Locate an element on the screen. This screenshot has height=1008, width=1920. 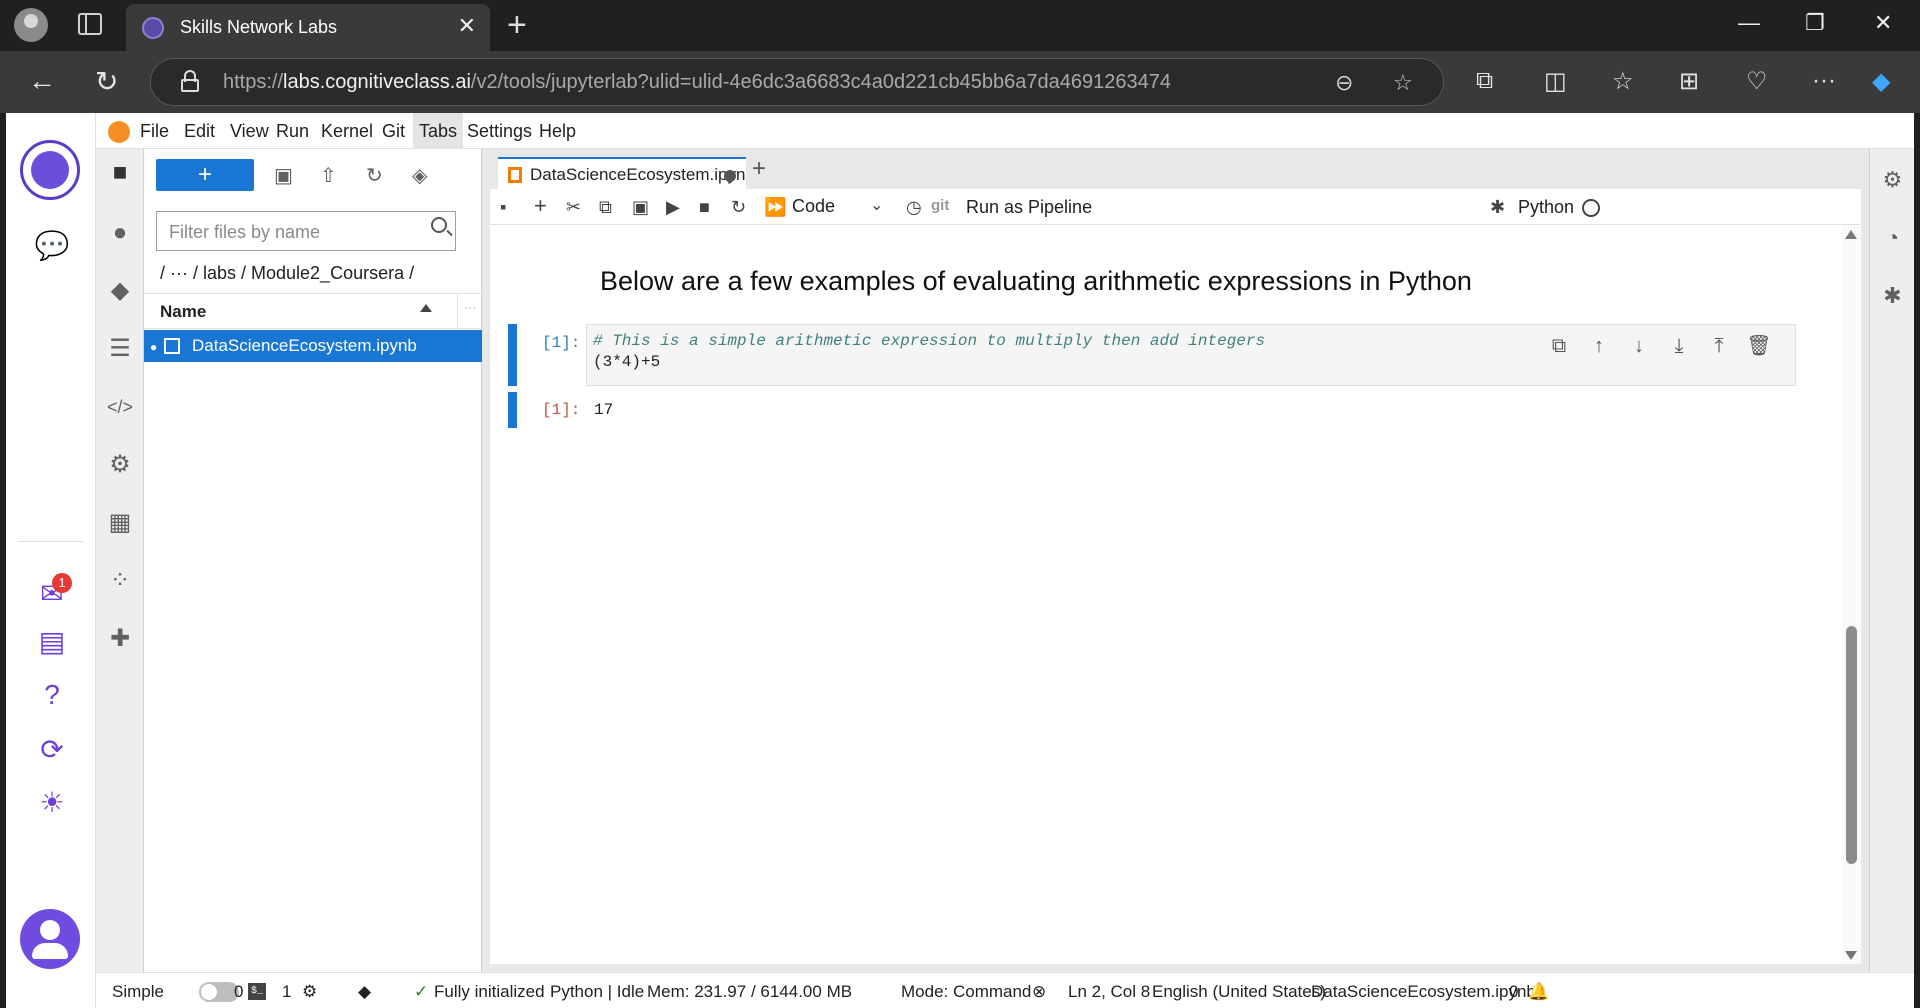
breadcrumb: / ··· / labs / Module2_Coursera / is located at coordinates (287, 273).